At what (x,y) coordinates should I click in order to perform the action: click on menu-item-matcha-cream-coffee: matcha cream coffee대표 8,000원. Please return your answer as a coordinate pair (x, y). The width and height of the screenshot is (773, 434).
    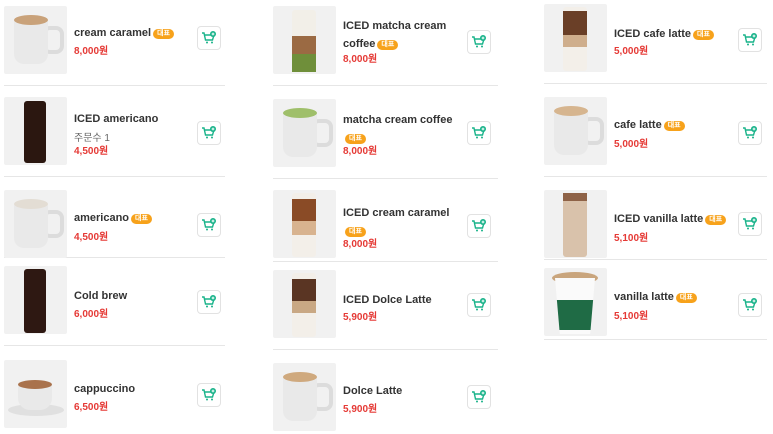
    Looking at the image, I should click on (385, 139).